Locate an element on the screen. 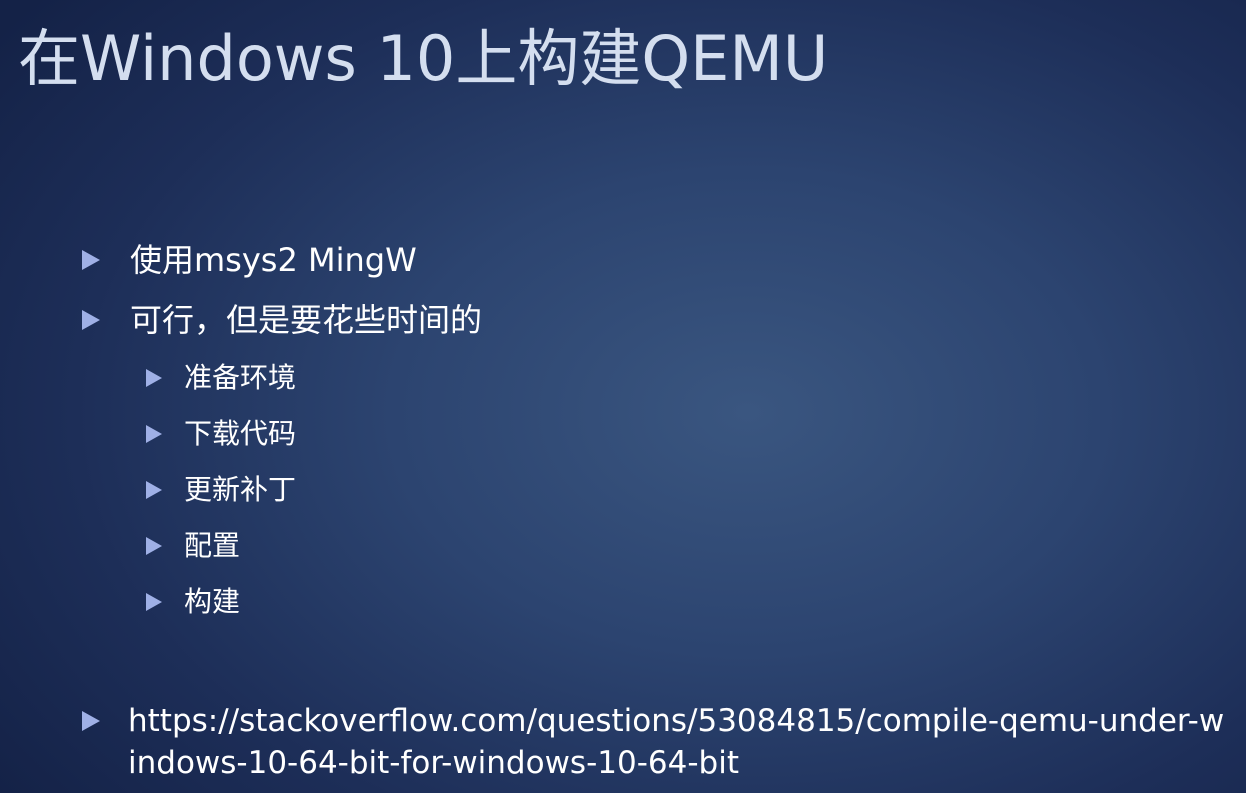  sub-bullet-item-update-patch: 更新补丁 is located at coordinates (221, 490).